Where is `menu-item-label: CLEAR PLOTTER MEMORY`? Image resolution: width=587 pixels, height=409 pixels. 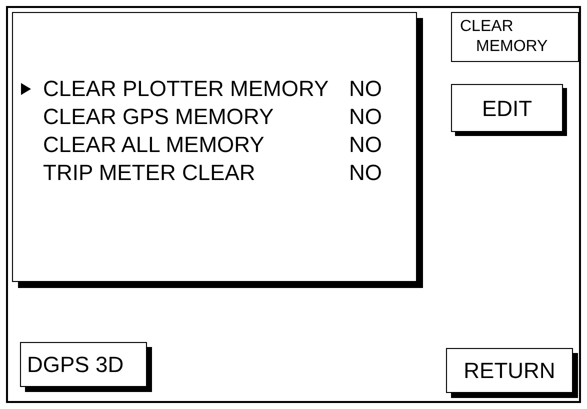
menu-item-label: CLEAR PLOTTER MEMORY is located at coordinates (186, 89).